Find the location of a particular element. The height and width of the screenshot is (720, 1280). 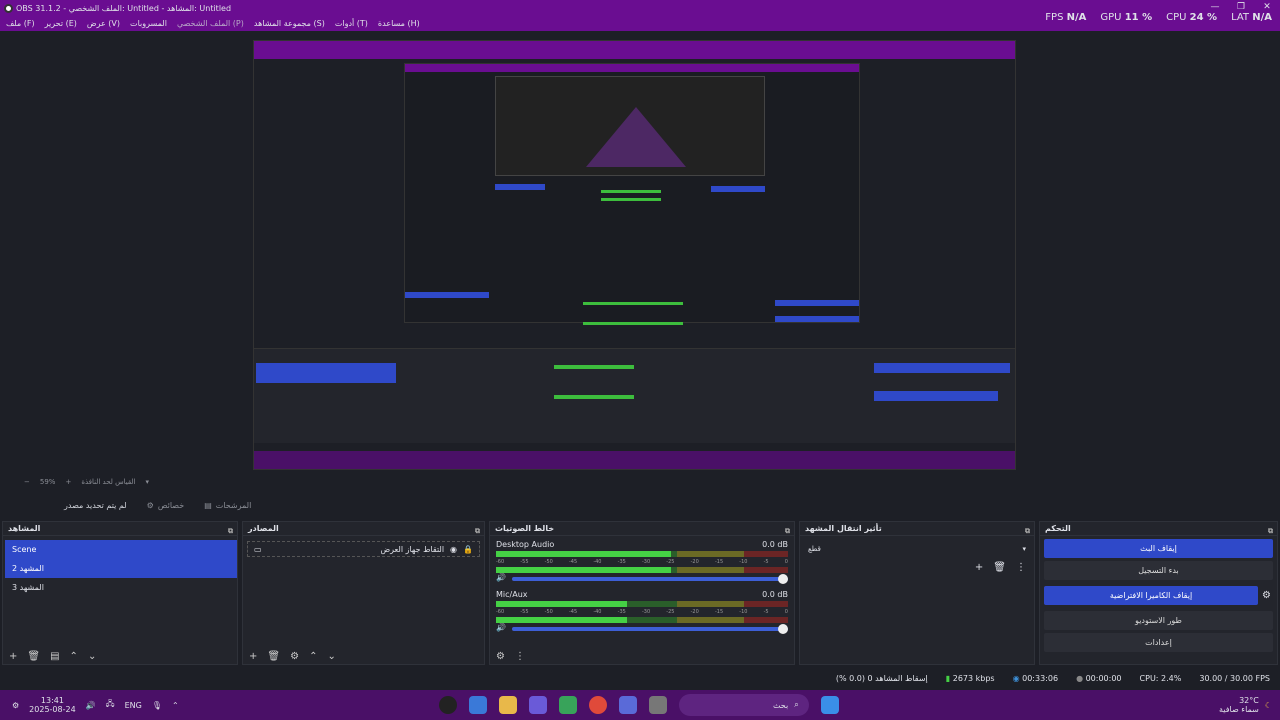

zoom-bar: − 59% + القياس لحد النافذة ▾ is located at coordinates (640, 482).